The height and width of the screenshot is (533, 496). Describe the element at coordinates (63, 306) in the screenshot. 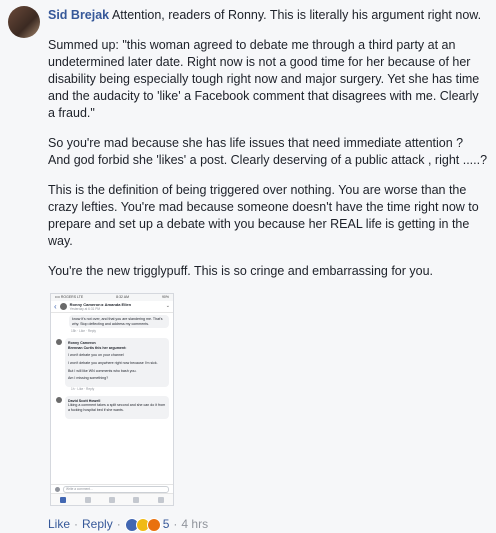

I see `post-avatar` at that location.